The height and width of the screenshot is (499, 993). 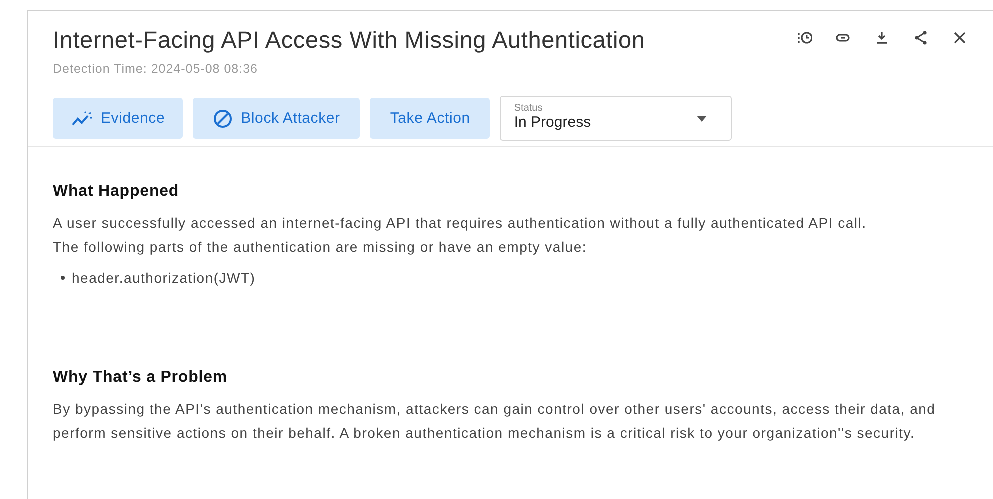 I want to click on detection-time: Detection Time: 2024-05-08 08:36, so click(x=156, y=69).